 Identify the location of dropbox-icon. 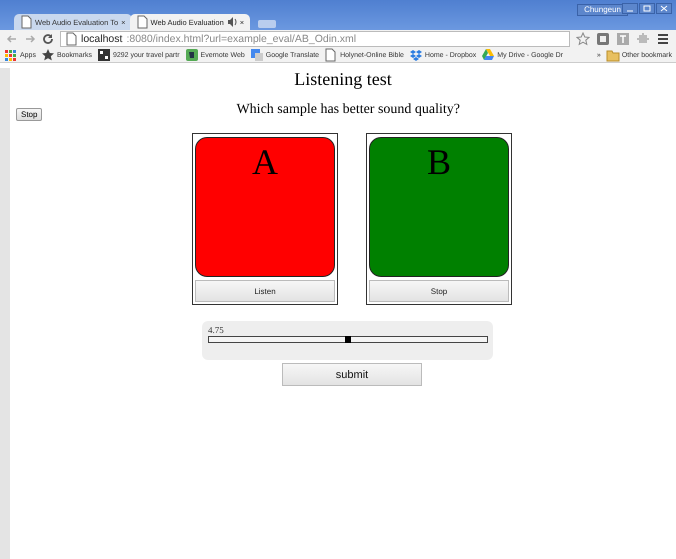
(415, 55).